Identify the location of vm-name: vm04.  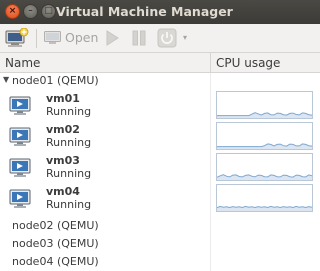
(63, 191).